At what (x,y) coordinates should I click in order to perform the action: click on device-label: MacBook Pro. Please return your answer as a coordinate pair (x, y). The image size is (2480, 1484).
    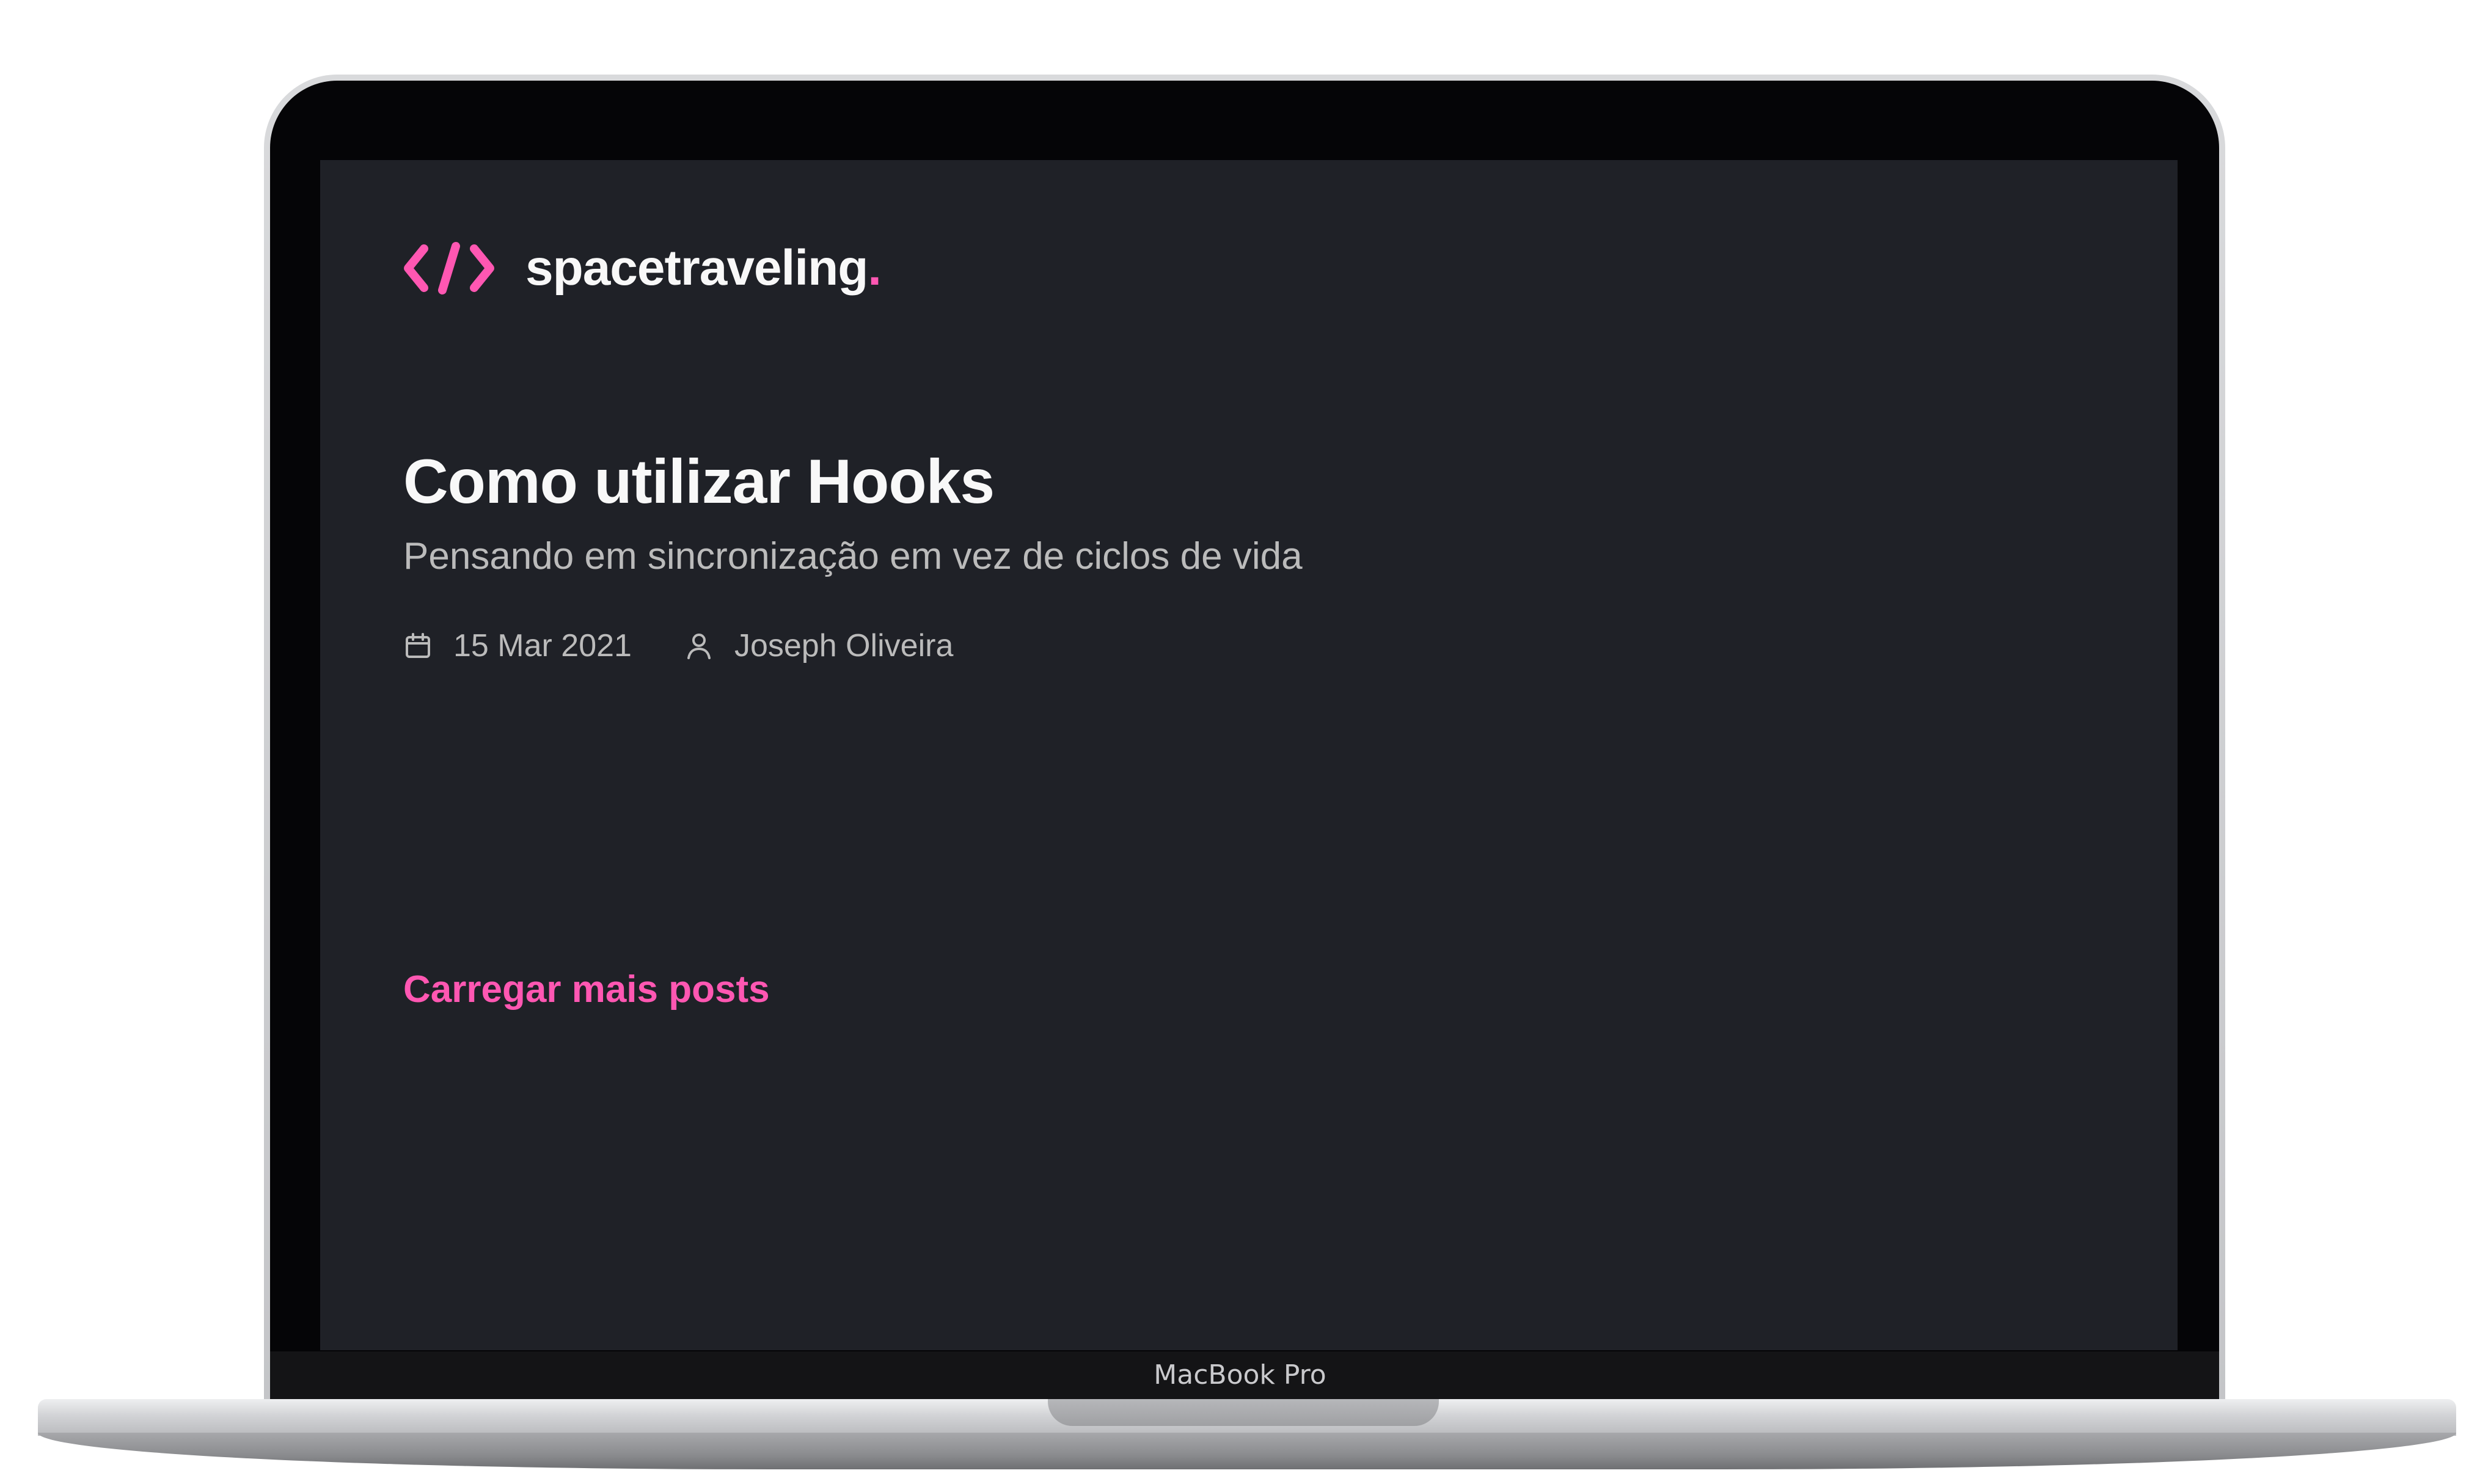
    Looking at the image, I should click on (1240, 1375).